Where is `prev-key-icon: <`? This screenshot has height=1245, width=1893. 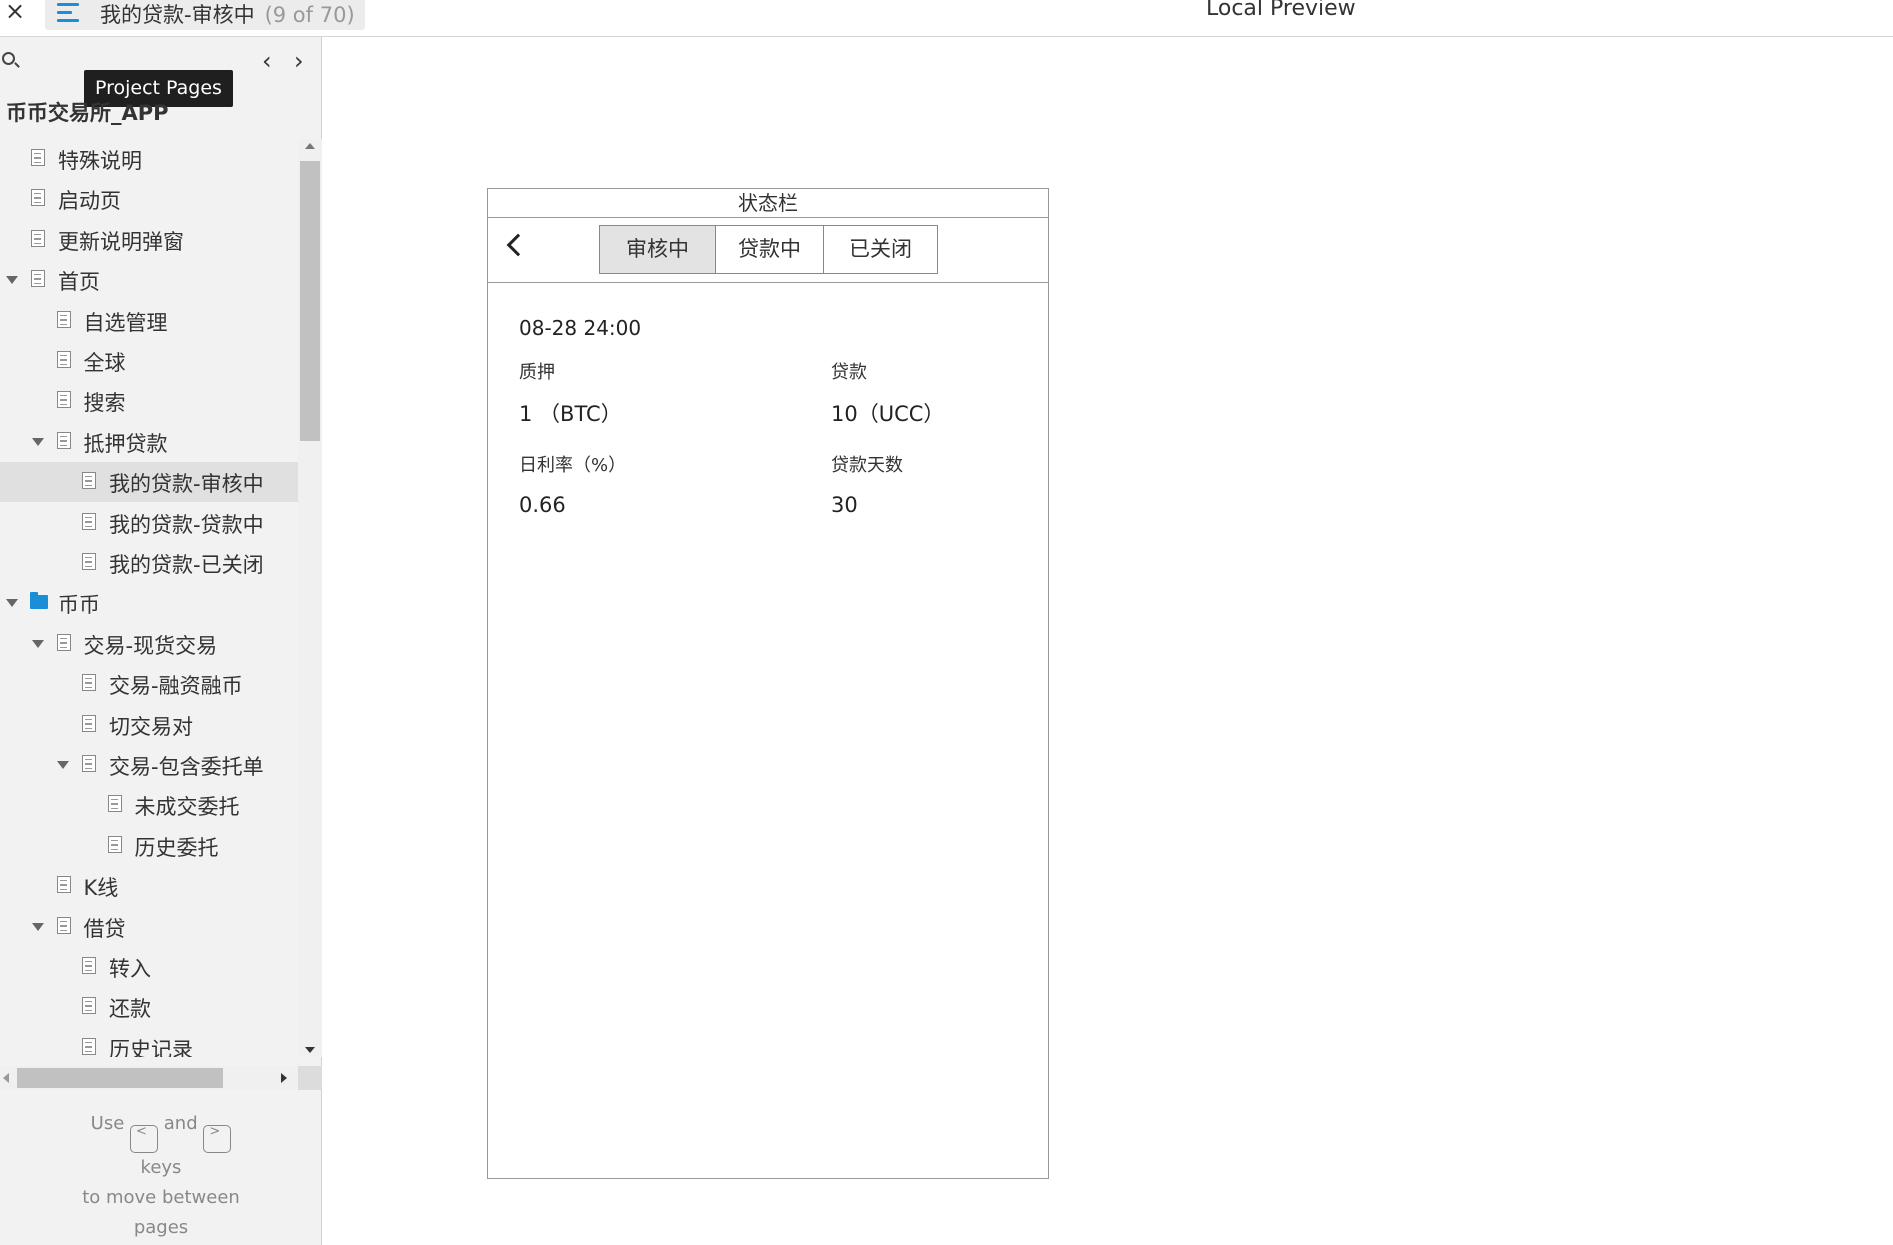
prev-key-icon: < is located at coordinates (144, 1139).